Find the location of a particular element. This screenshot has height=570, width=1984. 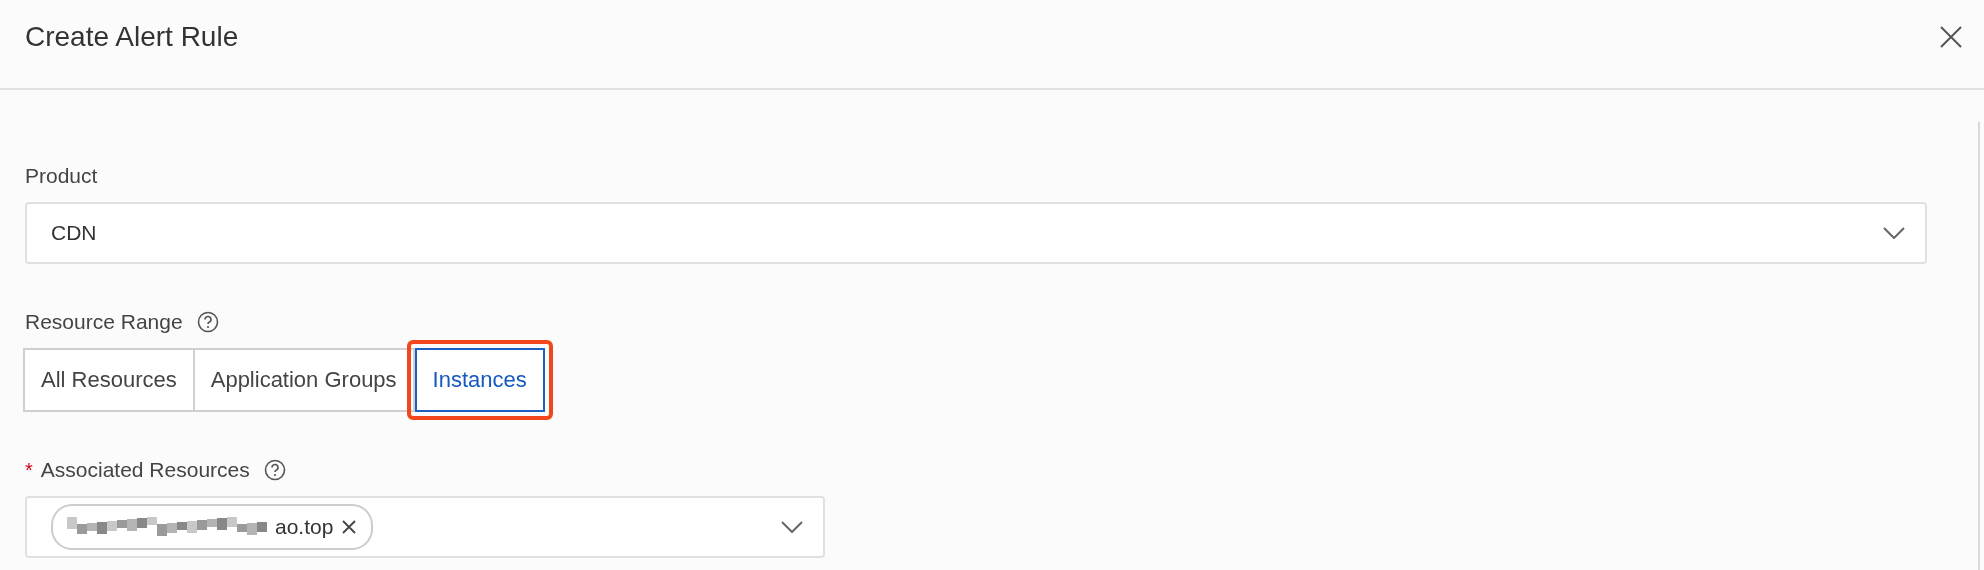

field-label: Associated Resources is located at coordinates (145, 470).